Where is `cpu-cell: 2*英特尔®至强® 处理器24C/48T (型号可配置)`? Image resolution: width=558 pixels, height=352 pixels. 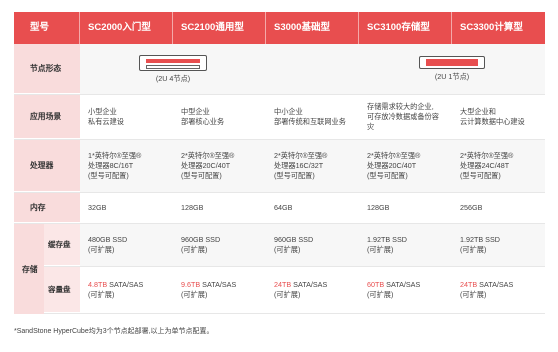
cpu-cell: 2*英特尔®至强® 处理器24C/48T (型号可配置) is located at coordinates (498, 166).